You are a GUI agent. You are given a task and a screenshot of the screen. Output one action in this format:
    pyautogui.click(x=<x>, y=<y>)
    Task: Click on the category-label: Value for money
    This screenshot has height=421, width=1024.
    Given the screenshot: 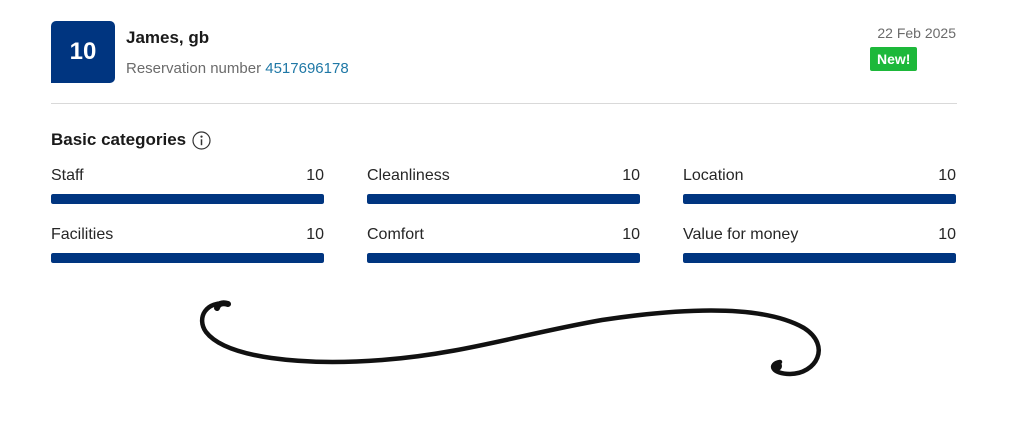 What is the action you would take?
    pyautogui.click(x=741, y=234)
    